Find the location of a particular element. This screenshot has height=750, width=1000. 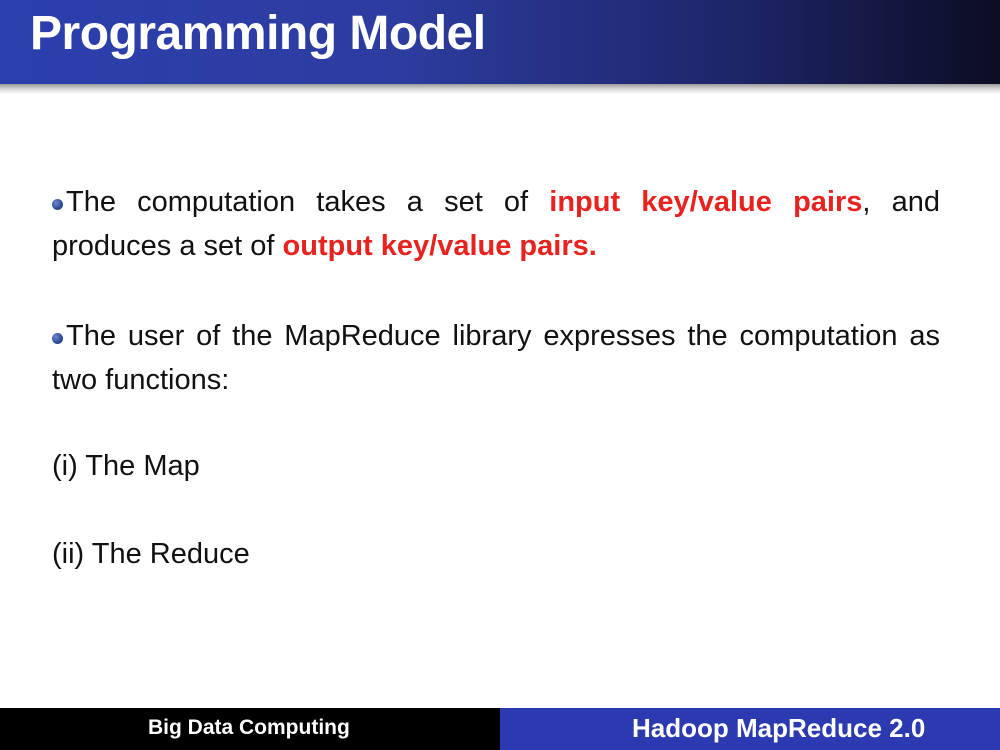

title-bar-shadow is located at coordinates (500, 89).